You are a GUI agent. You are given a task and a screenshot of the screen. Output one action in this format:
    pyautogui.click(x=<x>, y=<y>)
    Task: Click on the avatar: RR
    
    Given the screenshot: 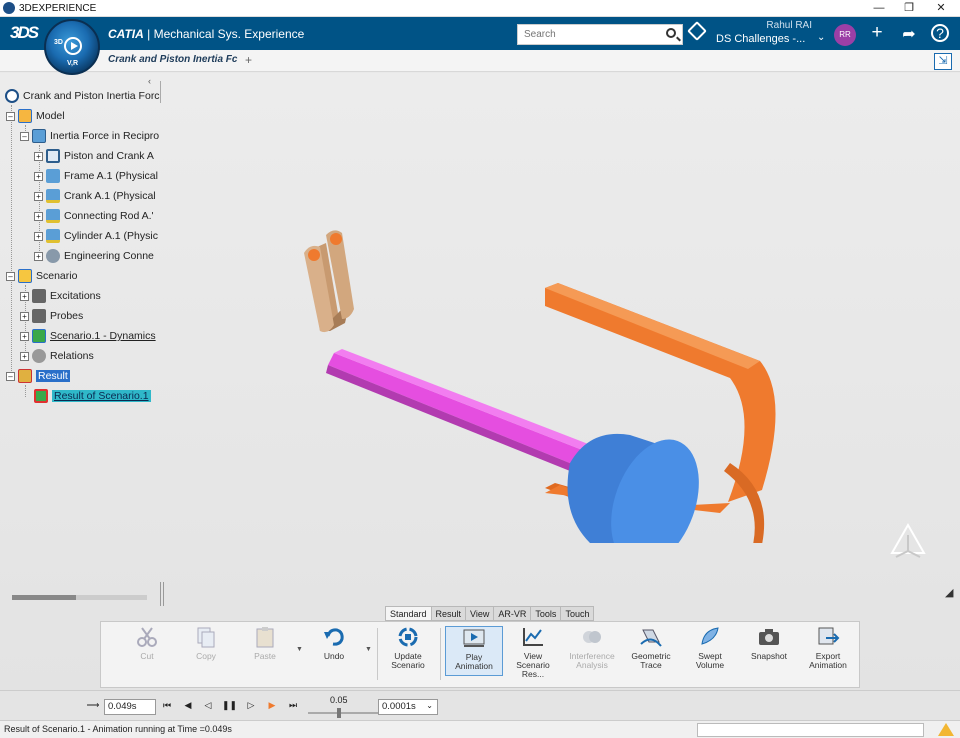 What is the action you would take?
    pyautogui.click(x=845, y=35)
    